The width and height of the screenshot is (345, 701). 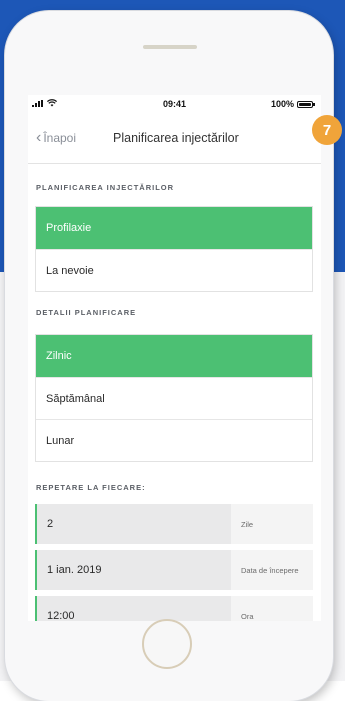 I want to click on navigation-bar: ‹ Înapoi Planificarea injectărilor, so click(x=174, y=139).